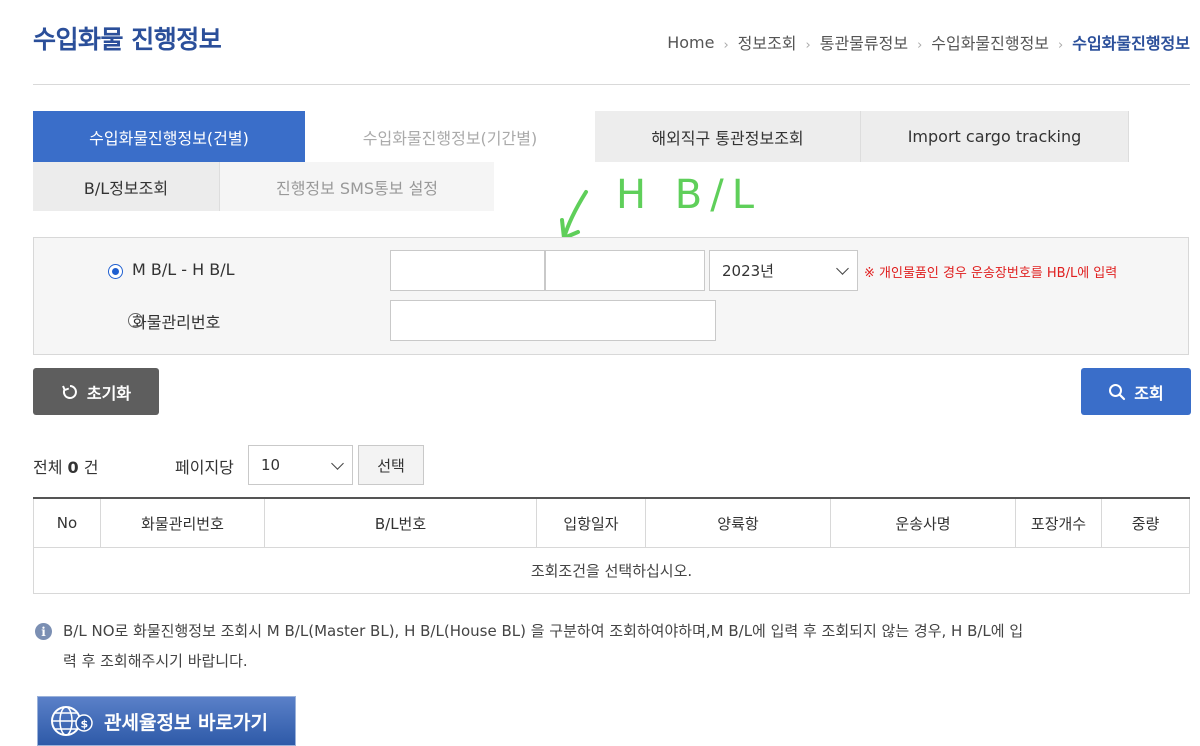 The height and width of the screenshot is (746, 1200). Describe the element at coordinates (66, 466) in the screenshot. I see `total-count: 전체 0 건` at that location.